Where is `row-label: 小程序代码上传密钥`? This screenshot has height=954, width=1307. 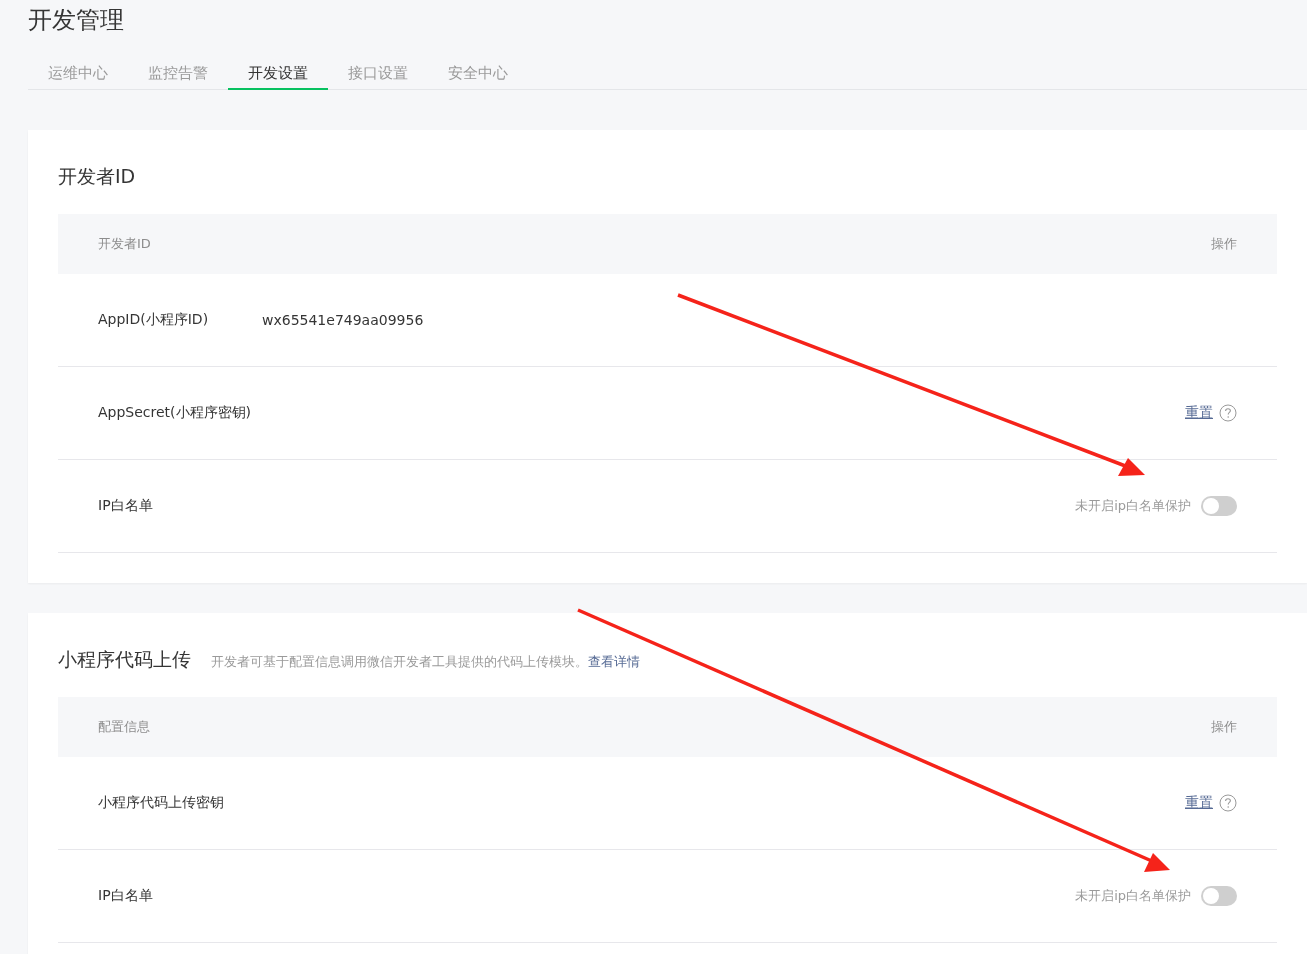 row-label: 小程序代码上传密钥 is located at coordinates (161, 803).